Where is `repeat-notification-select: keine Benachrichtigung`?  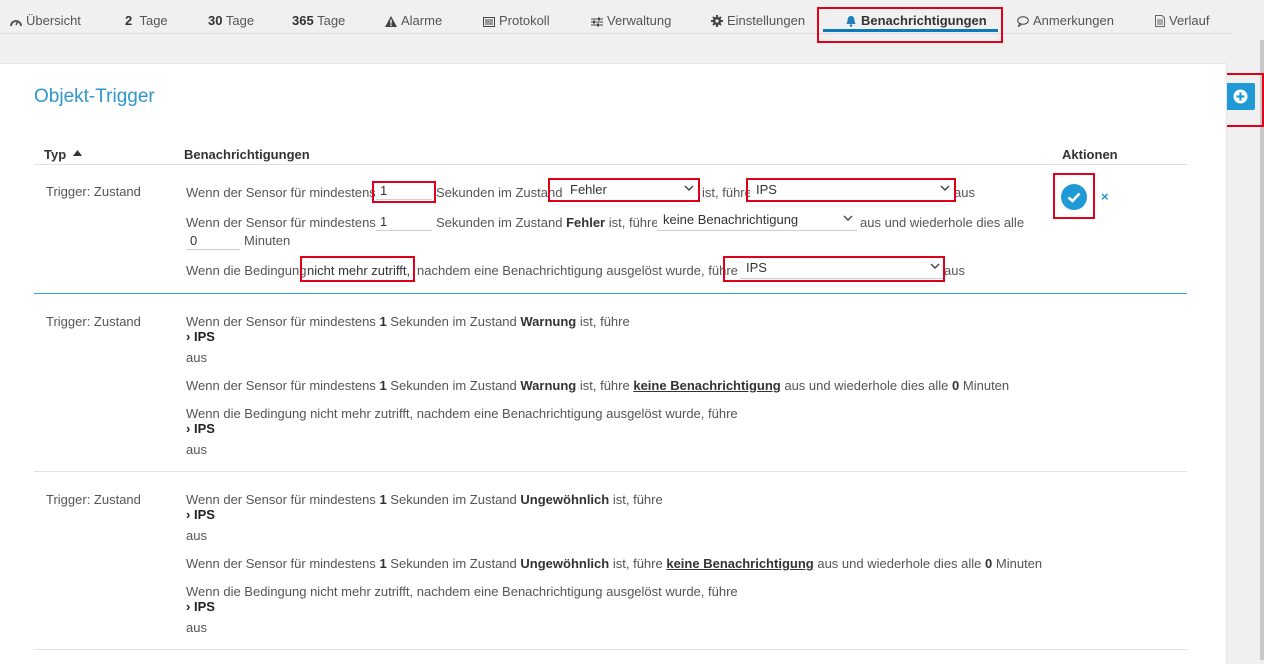 repeat-notification-select: keine Benachrichtigung is located at coordinates (757, 221).